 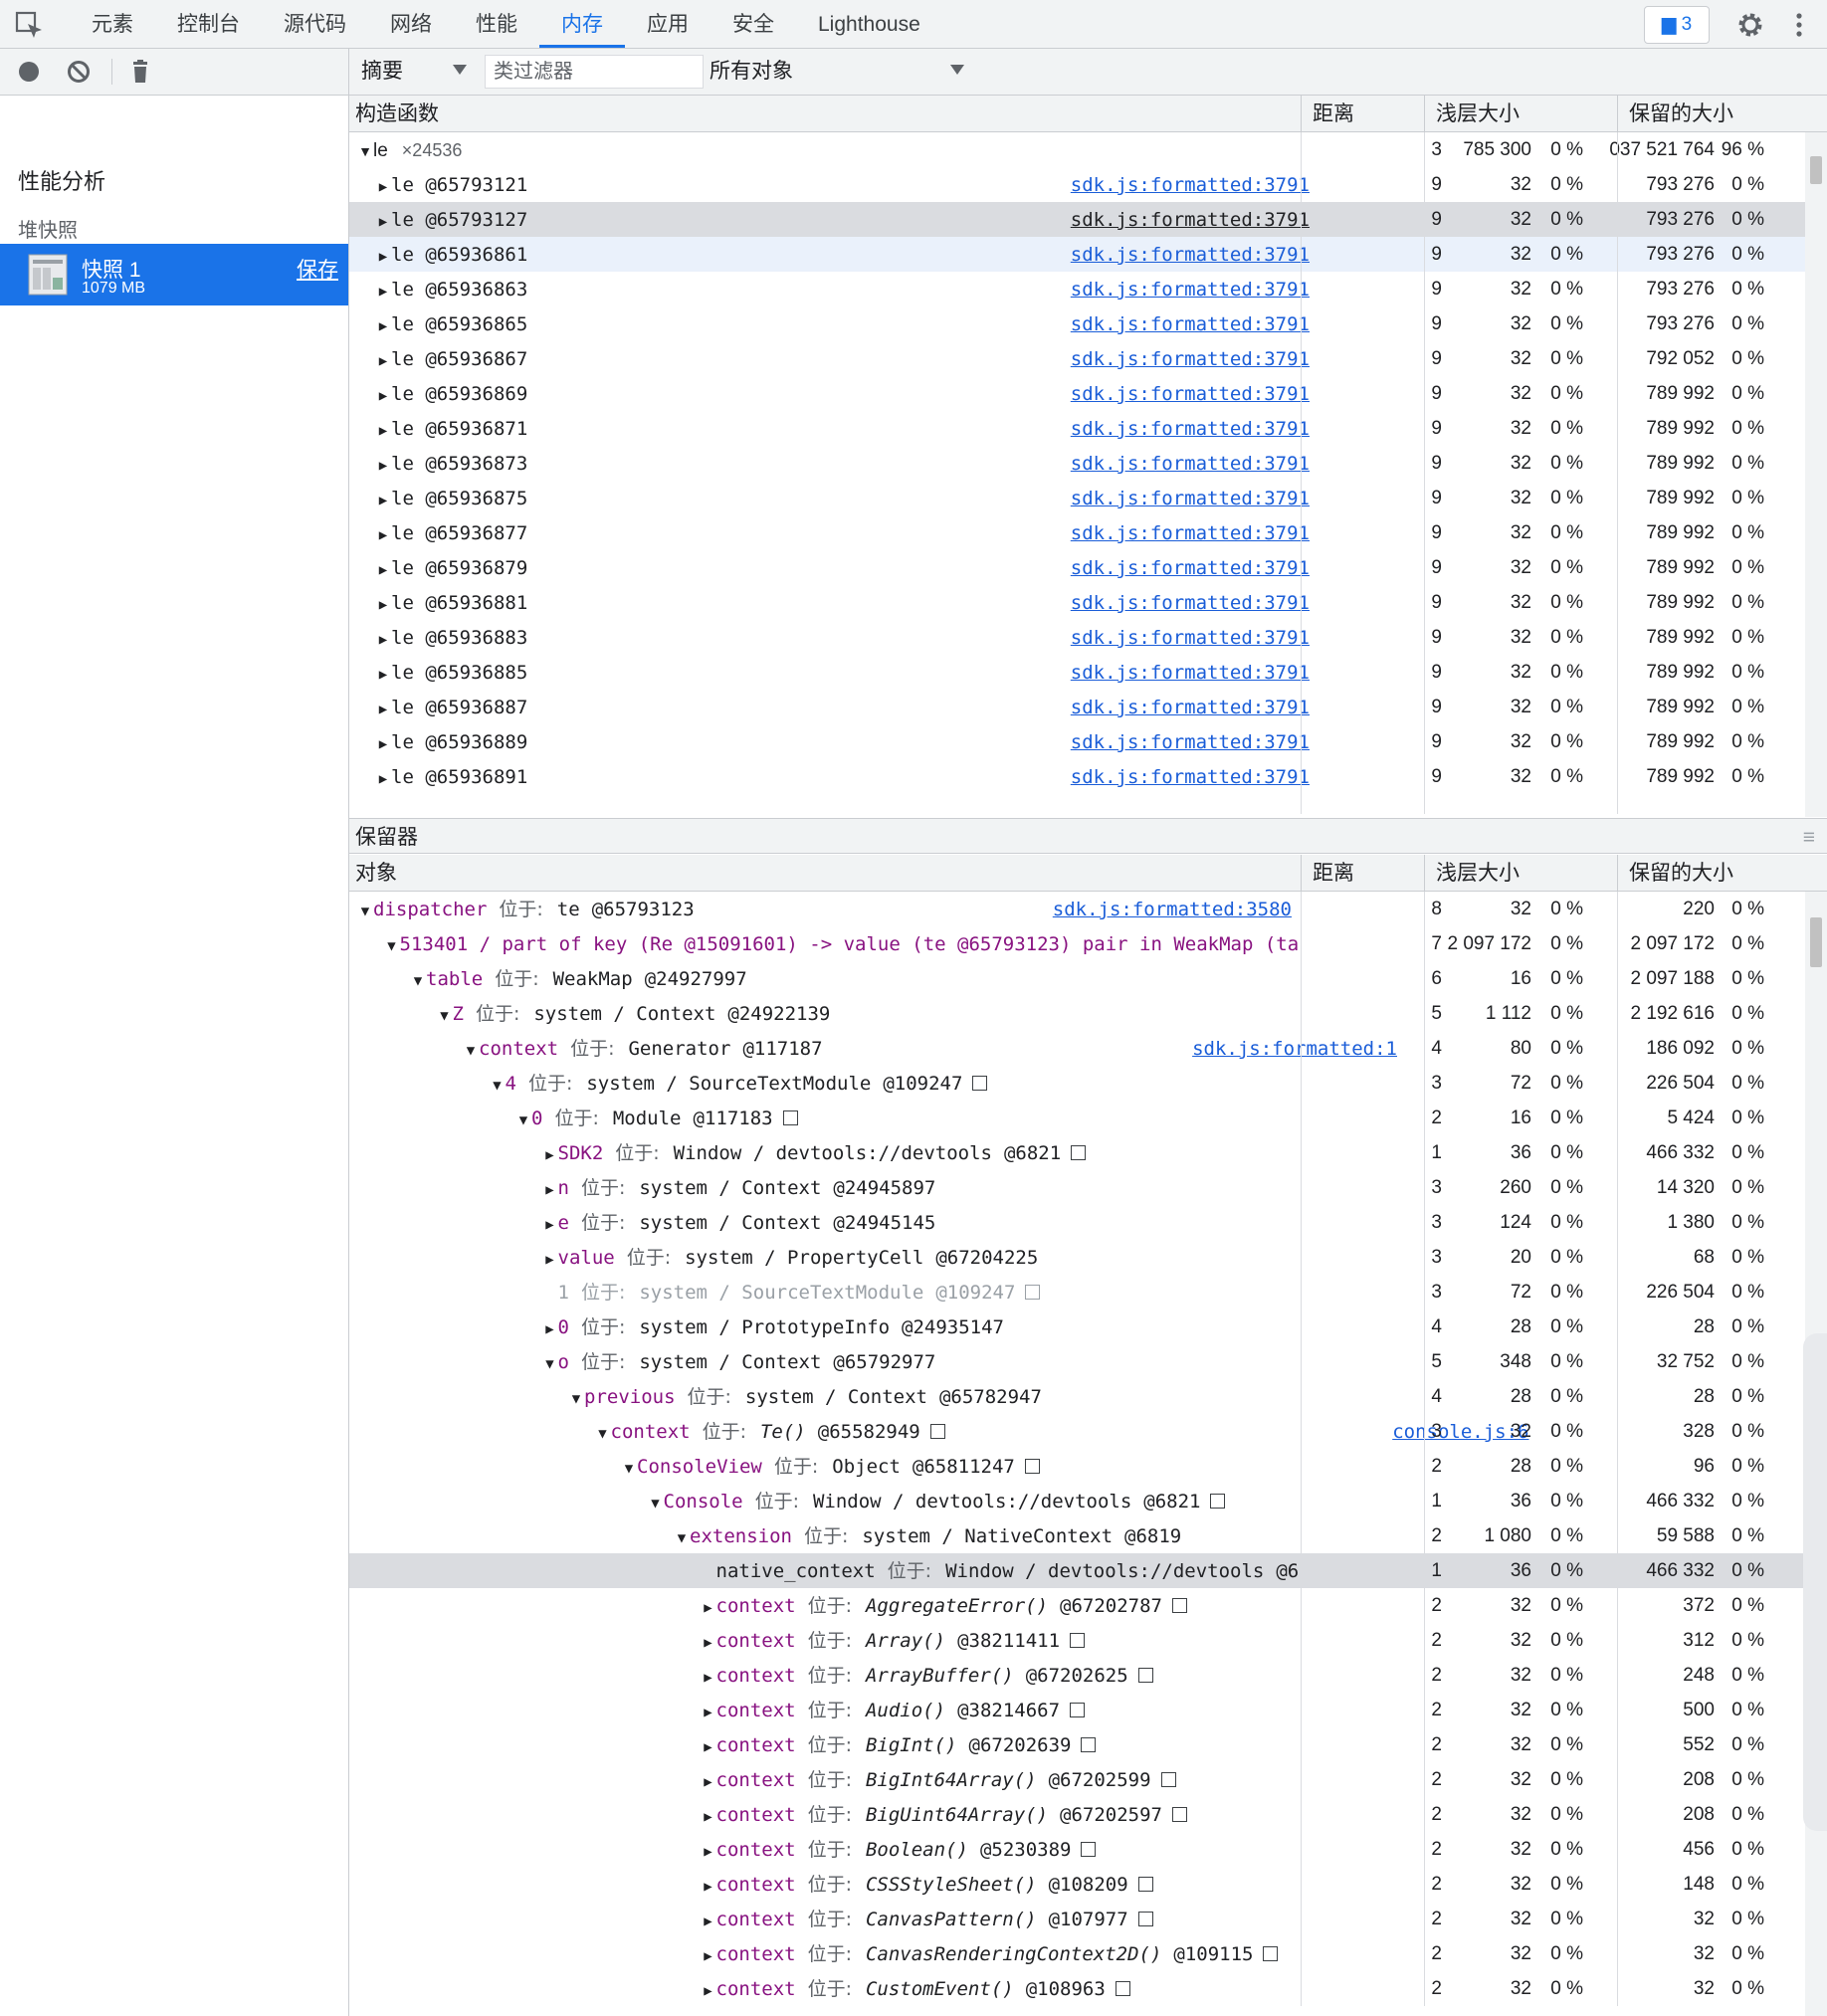 I want to click on col-distance: 距离, so click(x=1331, y=113).